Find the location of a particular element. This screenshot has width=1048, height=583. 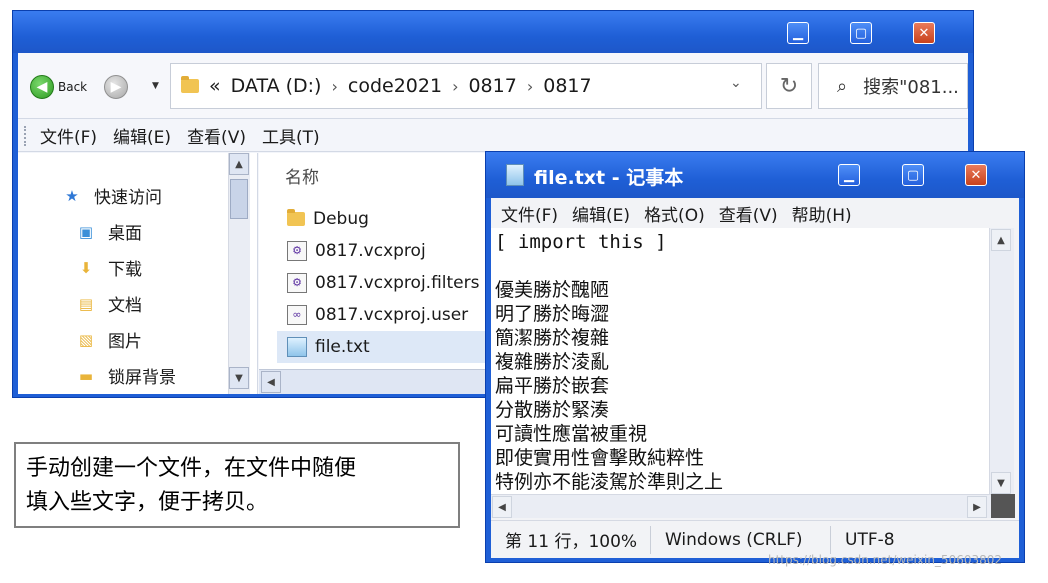

explorer-maximize-button: ▢ is located at coordinates (861, 33).